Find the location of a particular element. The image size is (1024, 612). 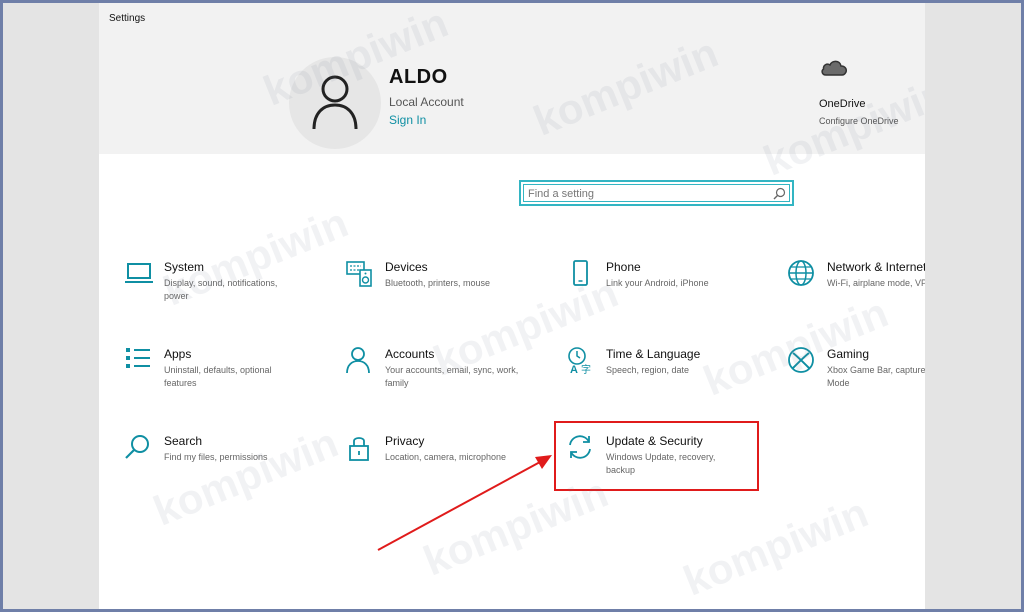

globe-icon is located at coordinates (801, 273).